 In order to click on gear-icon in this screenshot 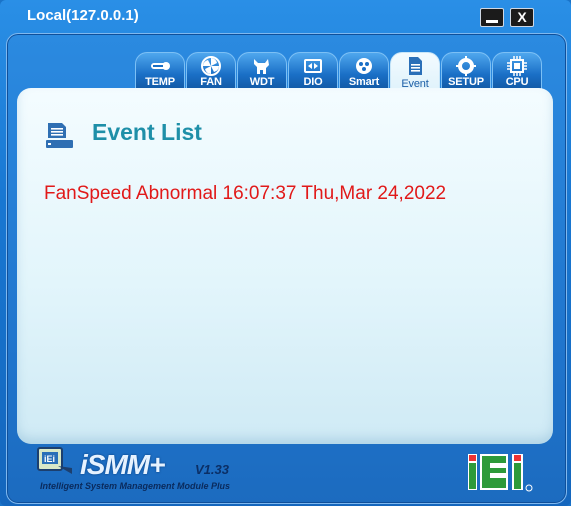, I will do `click(466, 66)`.